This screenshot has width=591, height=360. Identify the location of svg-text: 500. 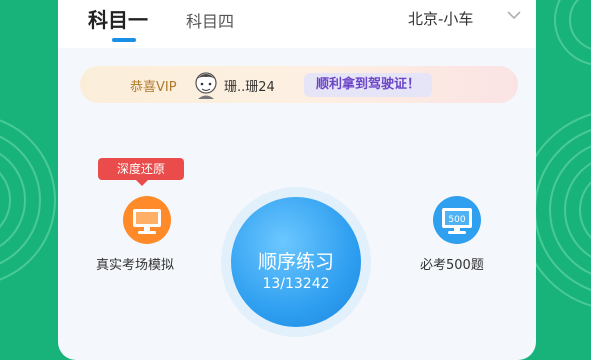
(456, 220).